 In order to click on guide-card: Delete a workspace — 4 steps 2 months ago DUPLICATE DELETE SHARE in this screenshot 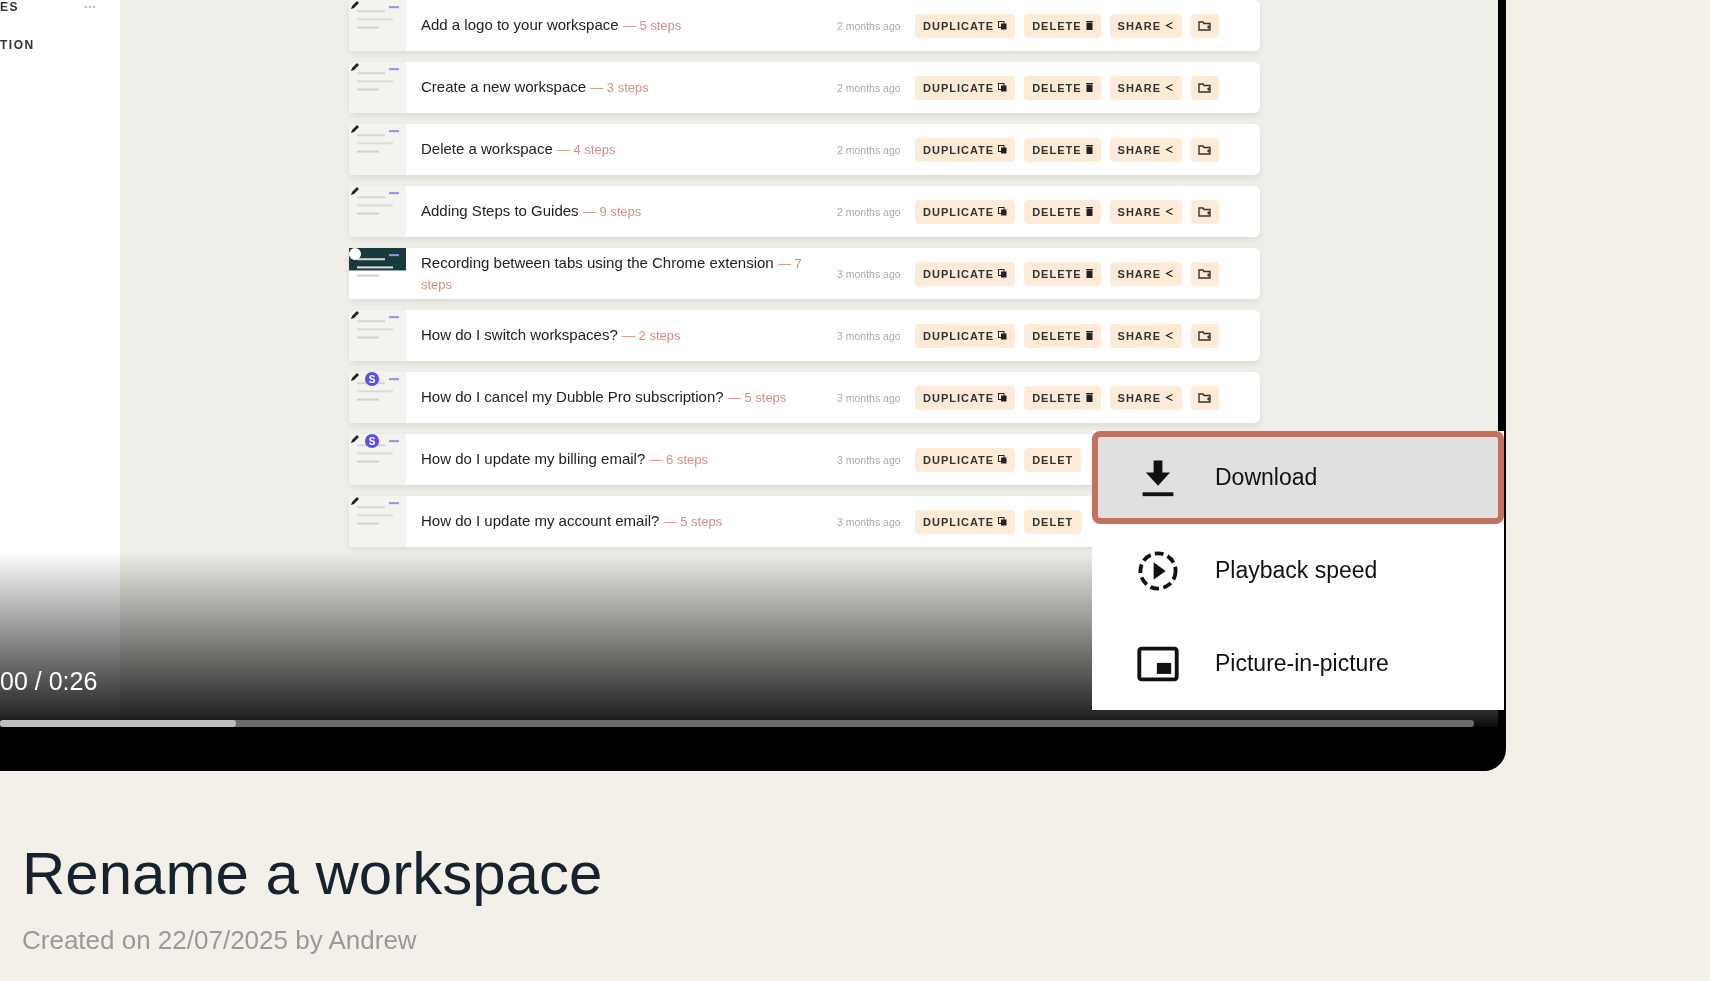, I will do `click(804, 149)`.